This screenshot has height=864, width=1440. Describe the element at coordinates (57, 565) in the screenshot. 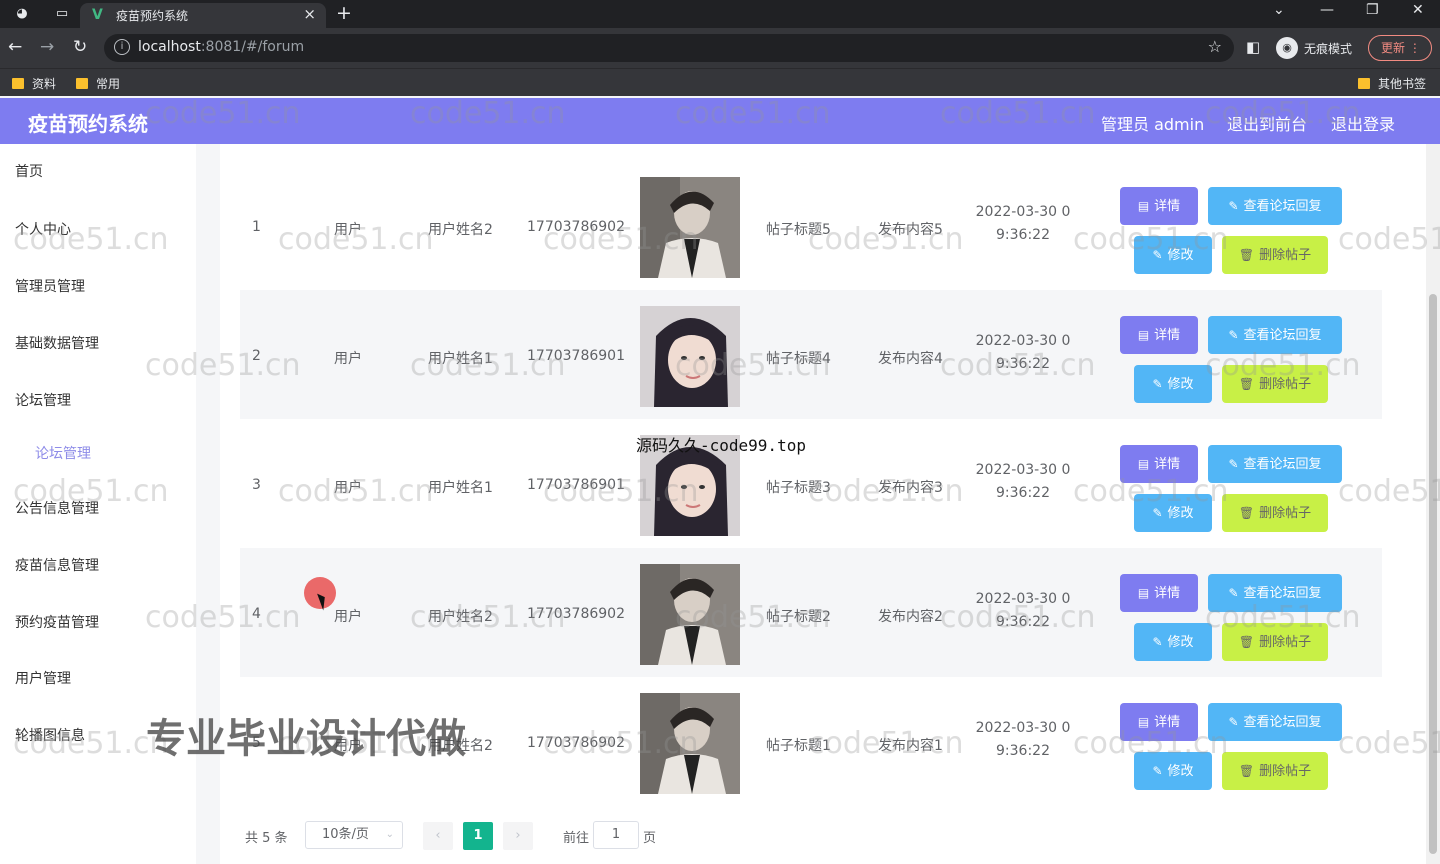

I see `sidebar-item-vaccines: 疫苗信息管理` at that location.